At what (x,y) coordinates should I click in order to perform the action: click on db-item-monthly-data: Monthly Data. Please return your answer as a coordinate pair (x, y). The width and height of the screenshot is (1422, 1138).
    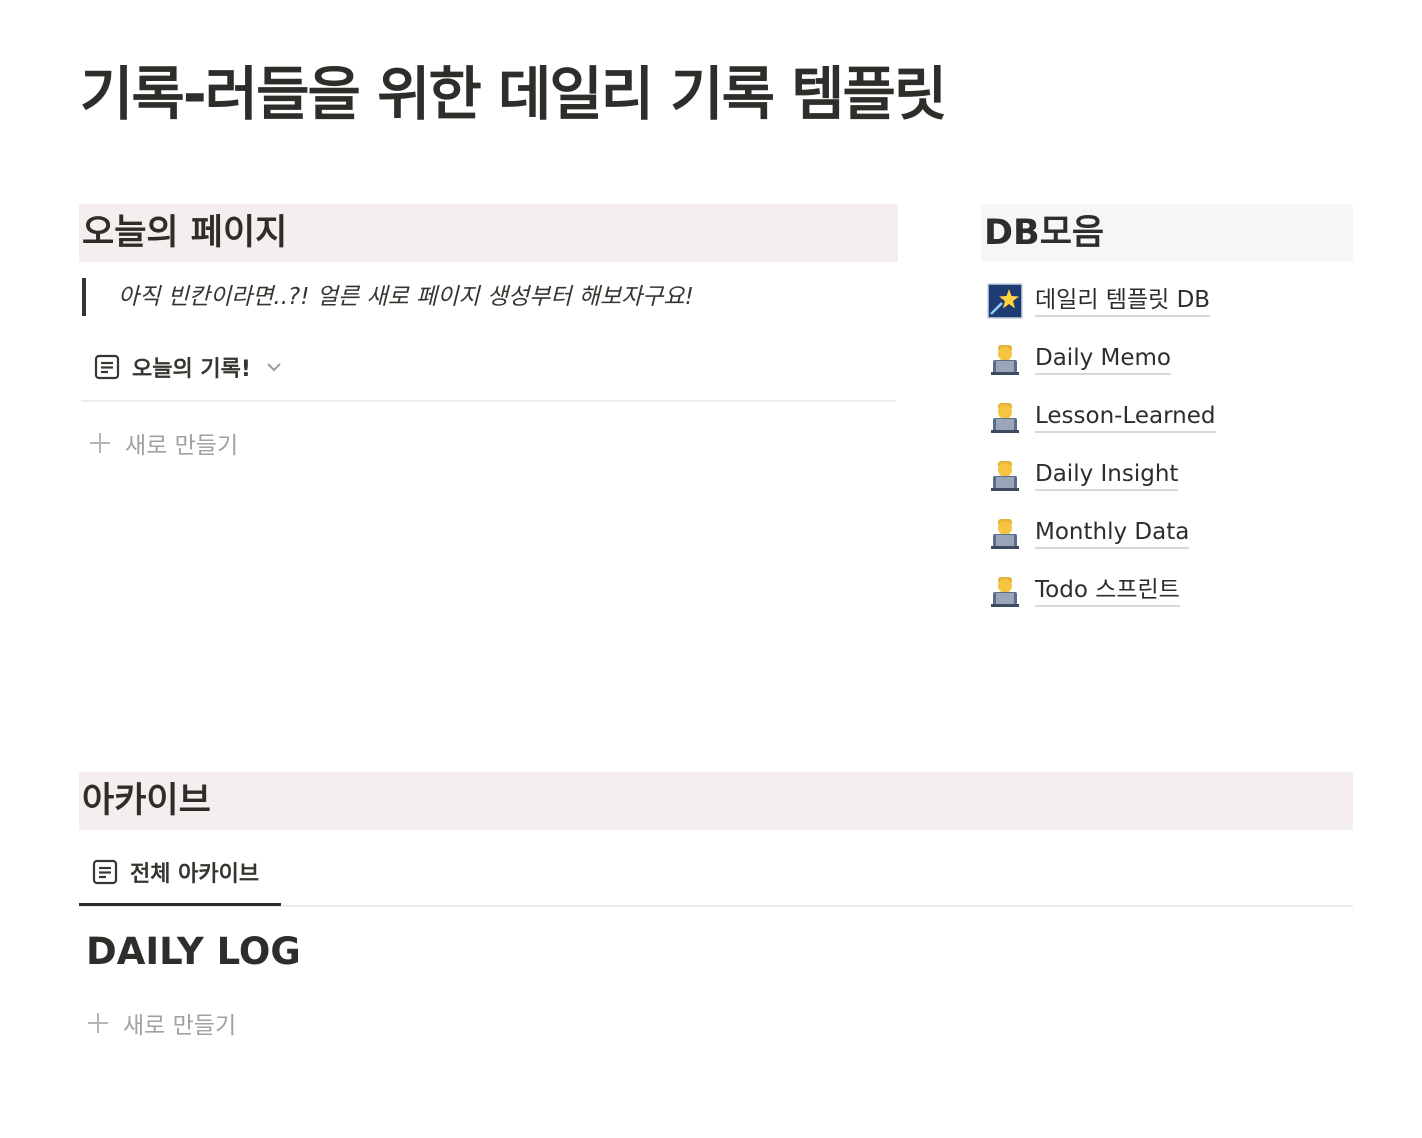
    Looking at the image, I should click on (1101, 533).